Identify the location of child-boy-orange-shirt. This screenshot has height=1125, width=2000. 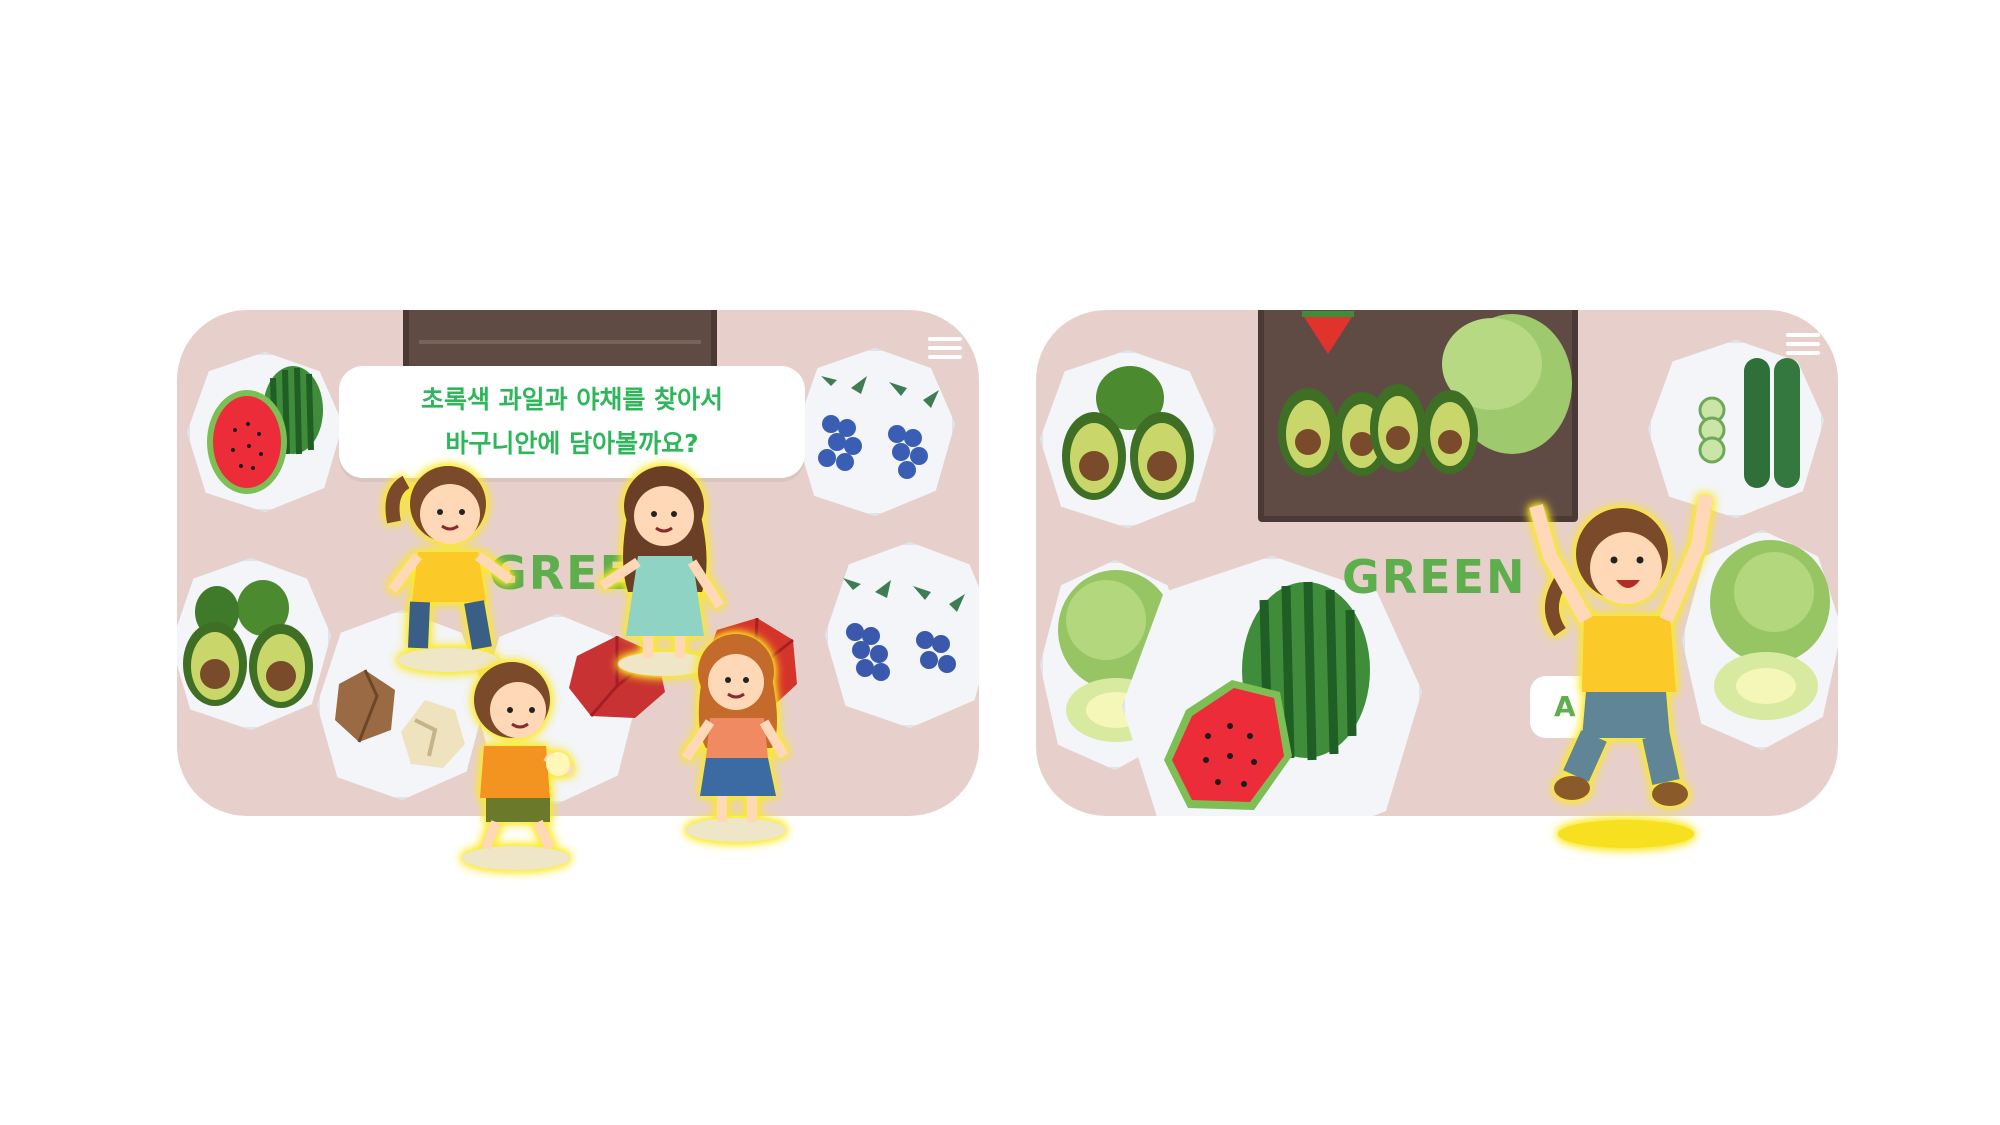
(516, 762).